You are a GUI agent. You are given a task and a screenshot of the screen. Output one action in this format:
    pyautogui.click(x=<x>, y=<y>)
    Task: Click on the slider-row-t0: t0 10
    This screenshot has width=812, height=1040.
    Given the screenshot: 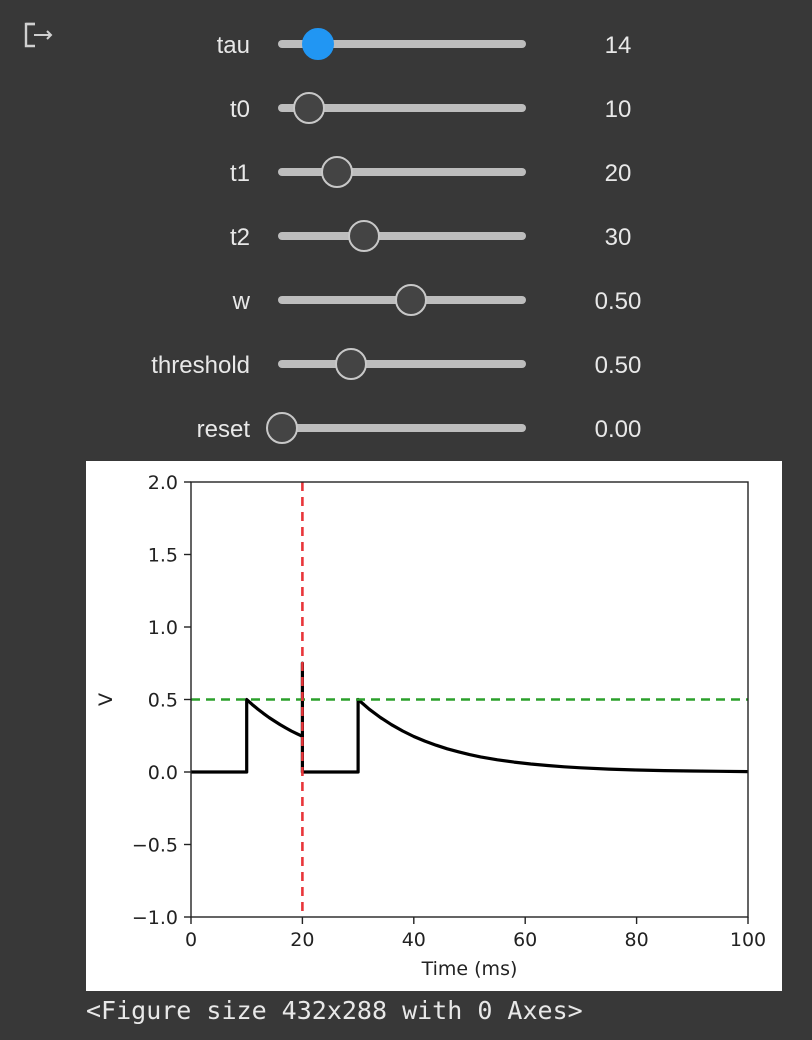 What is the action you would take?
    pyautogui.click(x=406, y=108)
    